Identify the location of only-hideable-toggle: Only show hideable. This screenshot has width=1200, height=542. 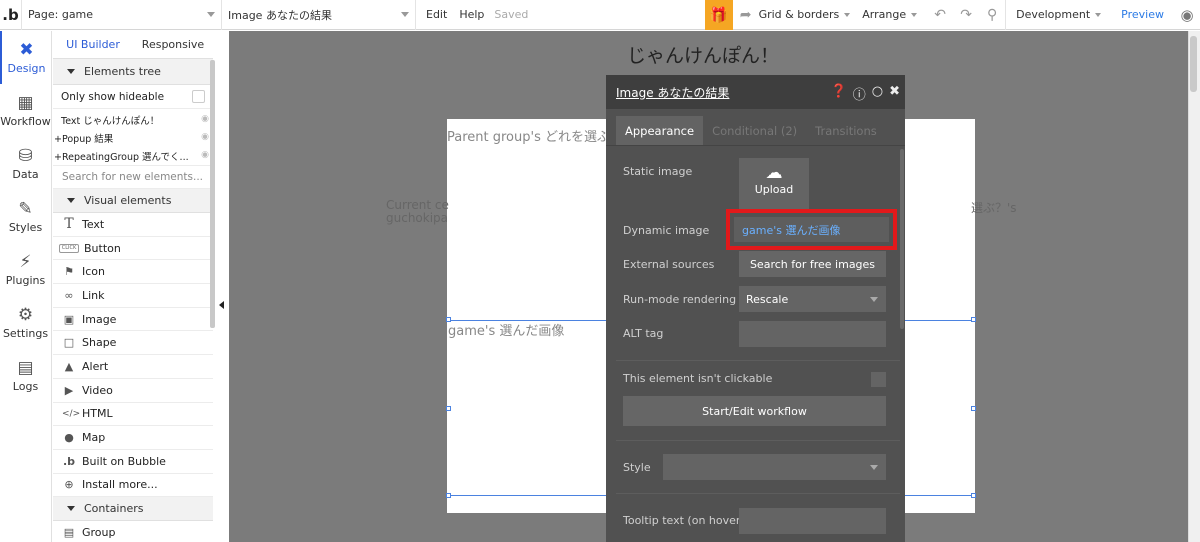
(133, 97).